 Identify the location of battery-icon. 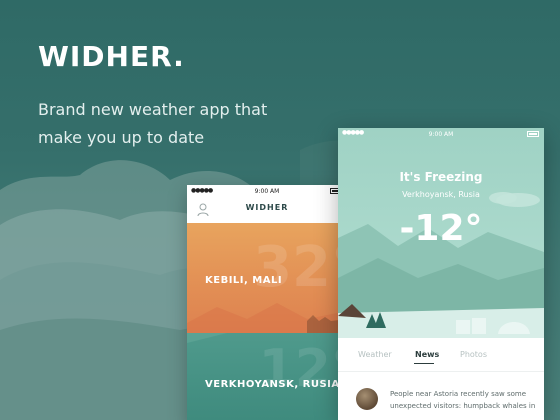
(533, 134).